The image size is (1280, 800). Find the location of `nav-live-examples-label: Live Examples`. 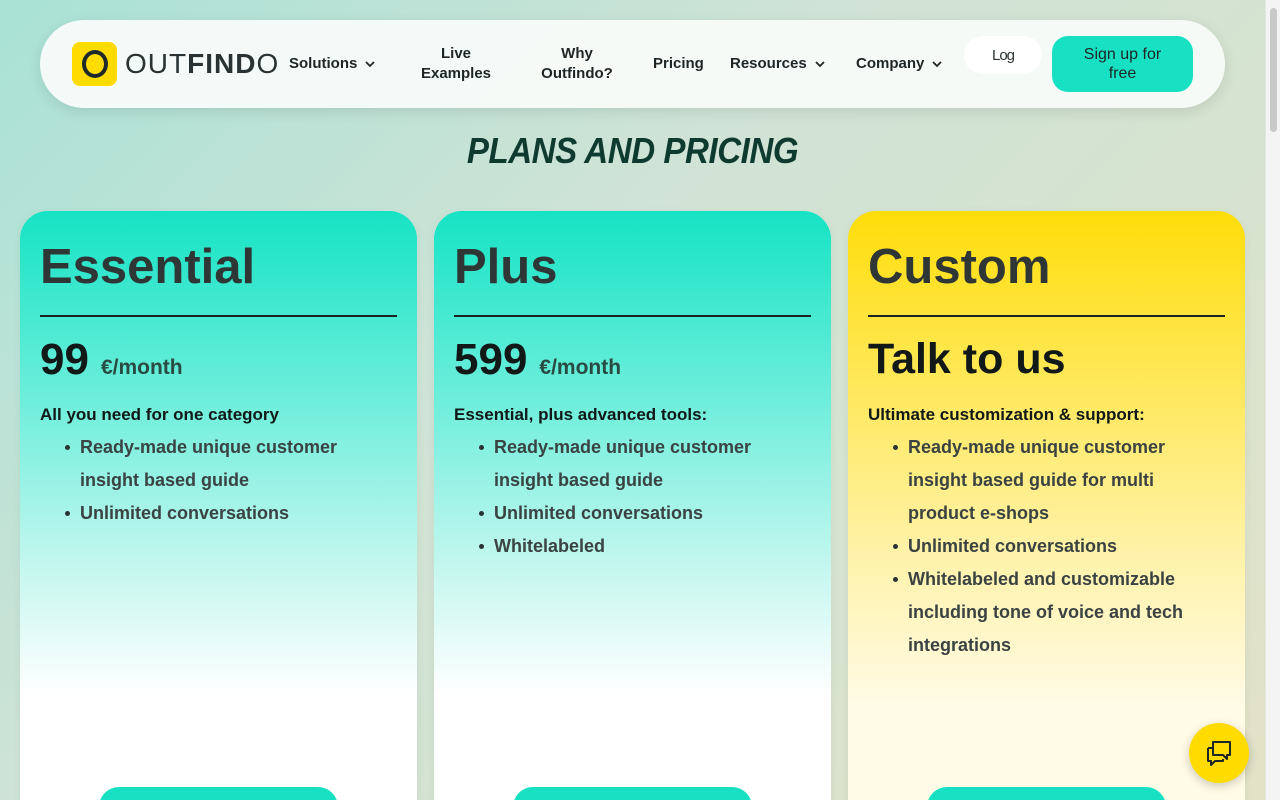

nav-live-examples-label: Live Examples is located at coordinates (456, 63).